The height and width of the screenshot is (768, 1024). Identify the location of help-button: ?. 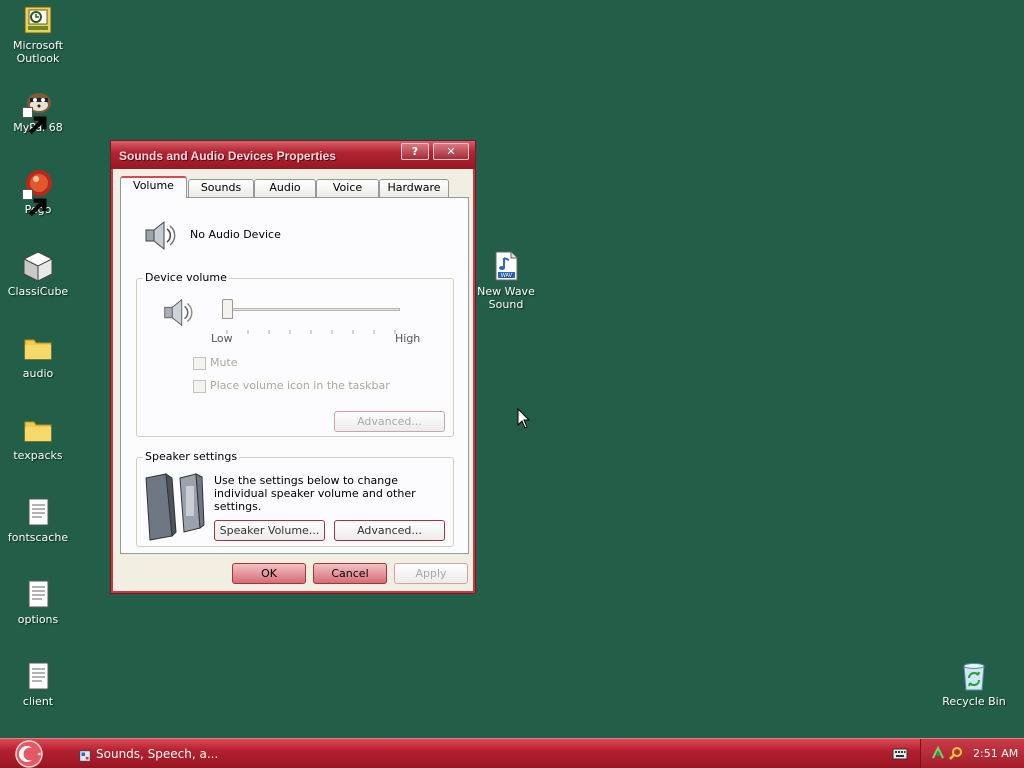
(415, 151).